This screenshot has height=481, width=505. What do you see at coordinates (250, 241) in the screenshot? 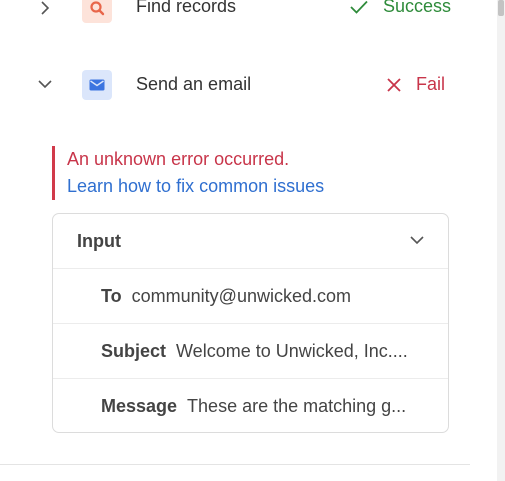
I see `input-panel-header: Input` at bounding box center [250, 241].